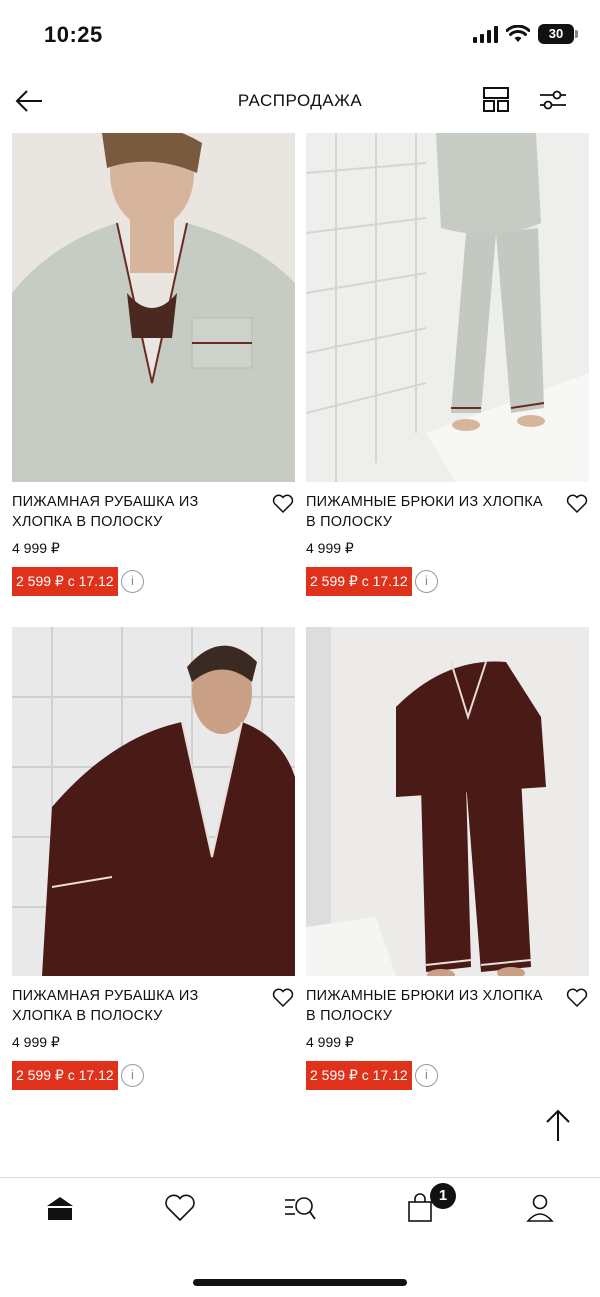  Describe the element at coordinates (443, 1196) in the screenshot. I see `cart-count-badge: 1` at that location.